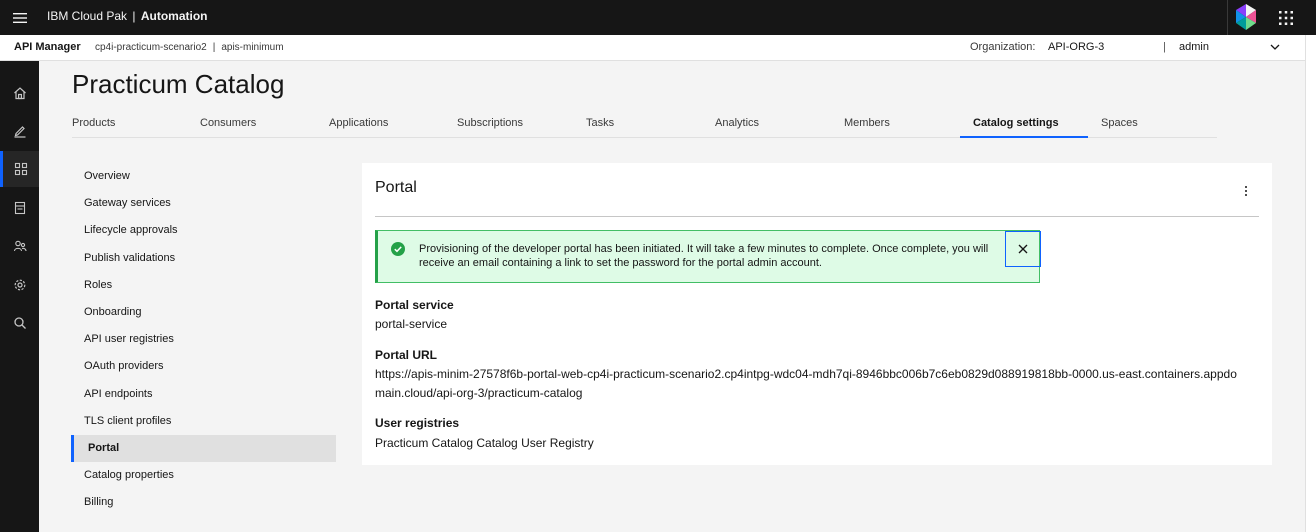 This screenshot has height=532, width=1316. What do you see at coordinates (411, 324) in the screenshot?
I see `portal-service-value: portal-service` at bounding box center [411, 324].